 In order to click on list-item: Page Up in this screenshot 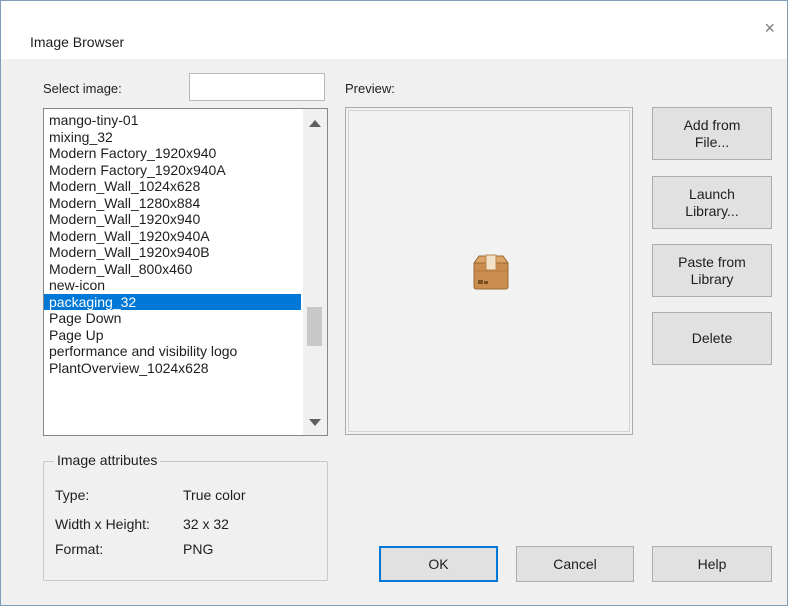, I will do `click(172, 335)`.